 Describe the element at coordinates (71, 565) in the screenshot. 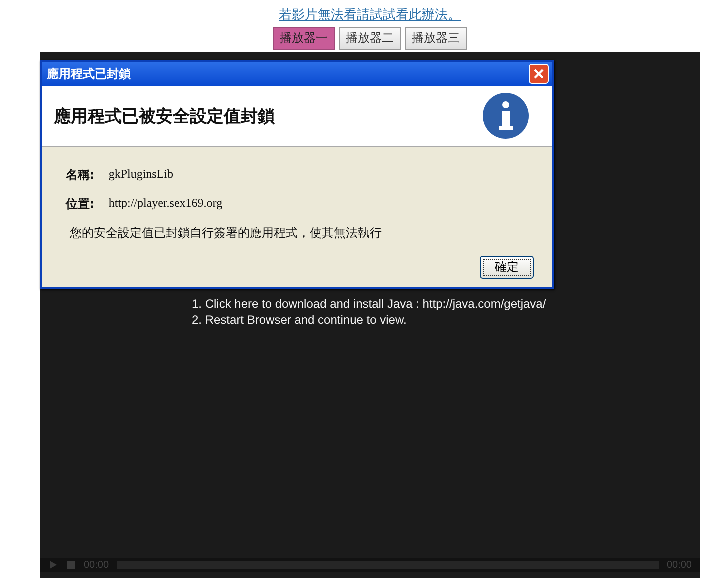

I see `stop-icon` at that location.